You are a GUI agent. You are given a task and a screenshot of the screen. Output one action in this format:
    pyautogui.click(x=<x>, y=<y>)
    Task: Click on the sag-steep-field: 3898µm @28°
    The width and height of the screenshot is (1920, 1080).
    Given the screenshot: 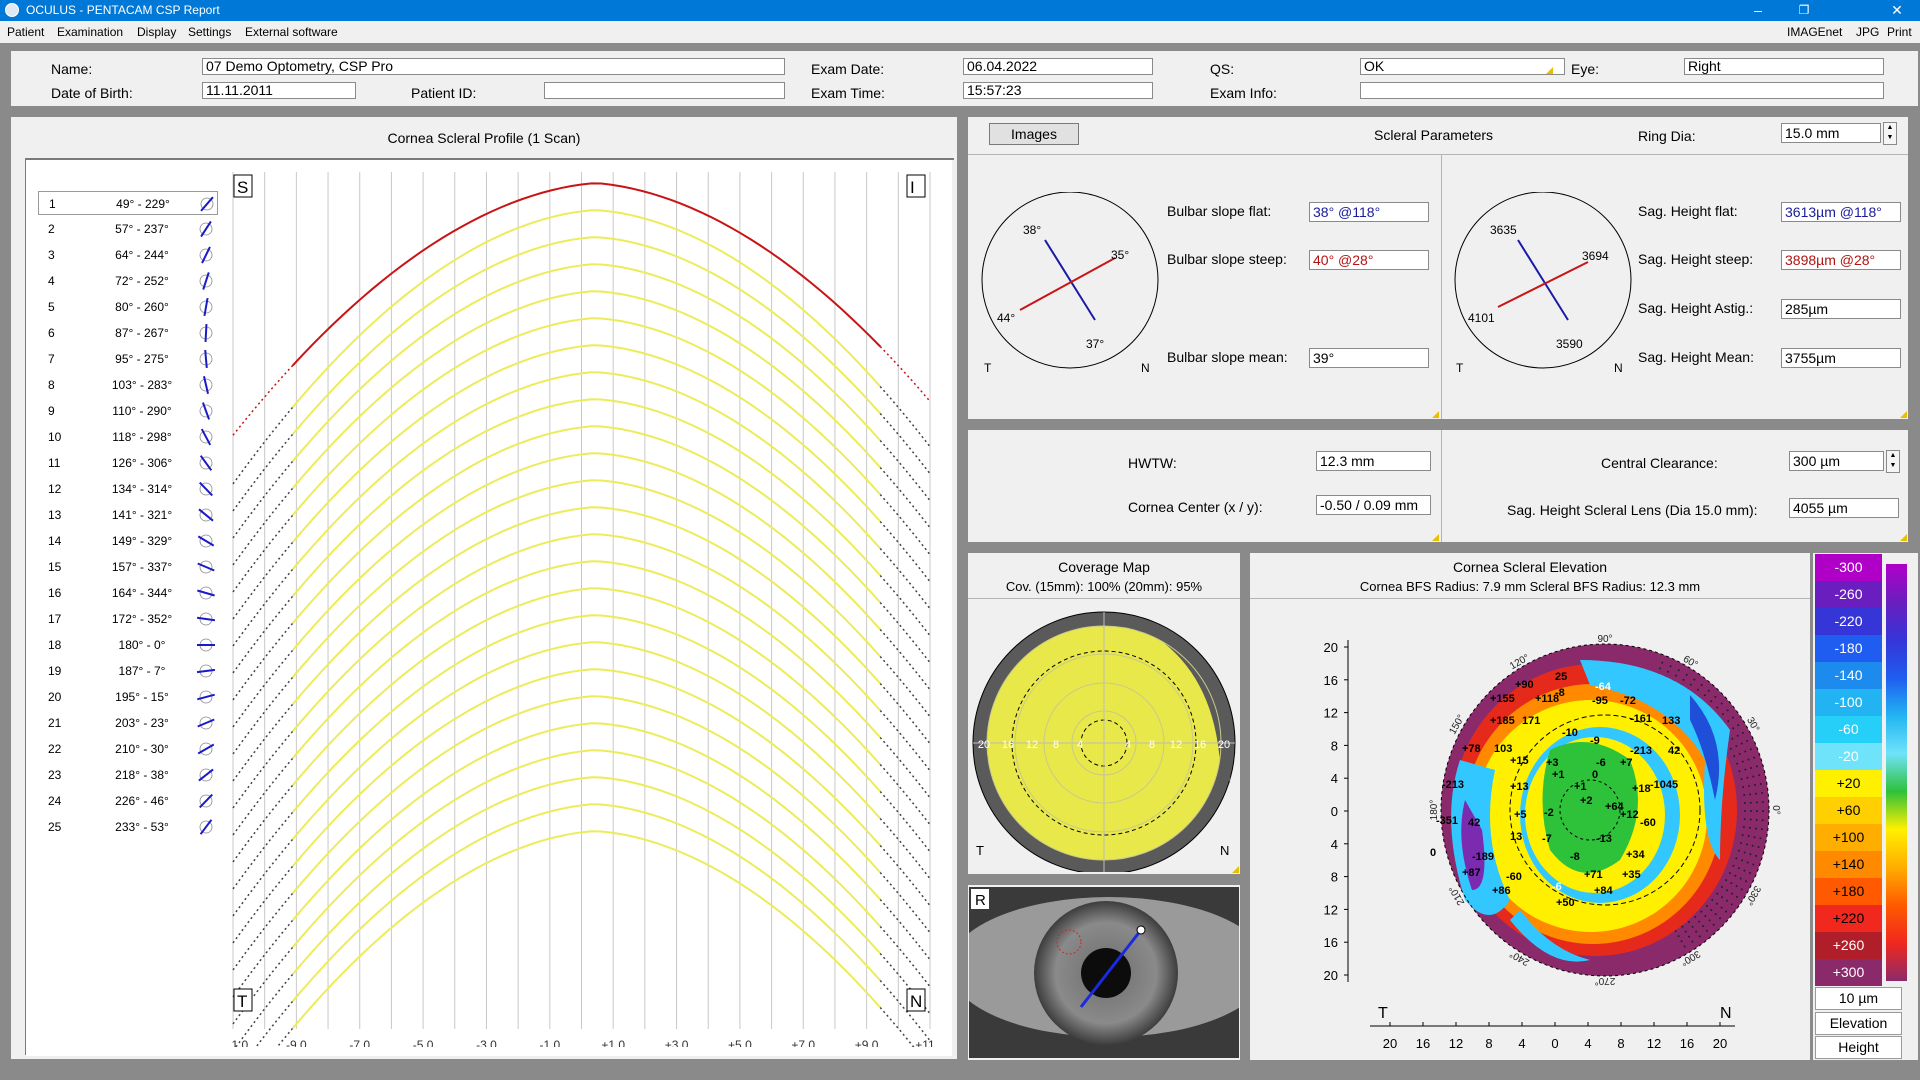 What is the action you would take?
    pyautogui.click(x=1841, y=260)
    